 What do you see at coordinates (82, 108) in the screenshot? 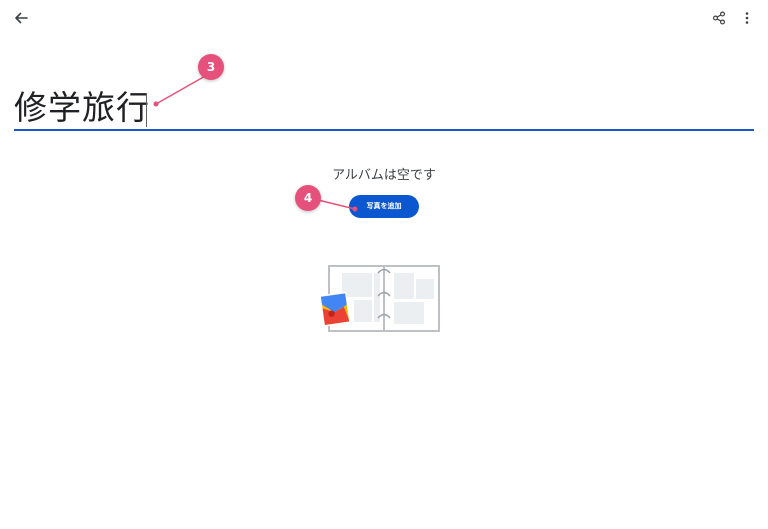
I see `album-title-input: 修学旅行` at bounding box center [82, 108].